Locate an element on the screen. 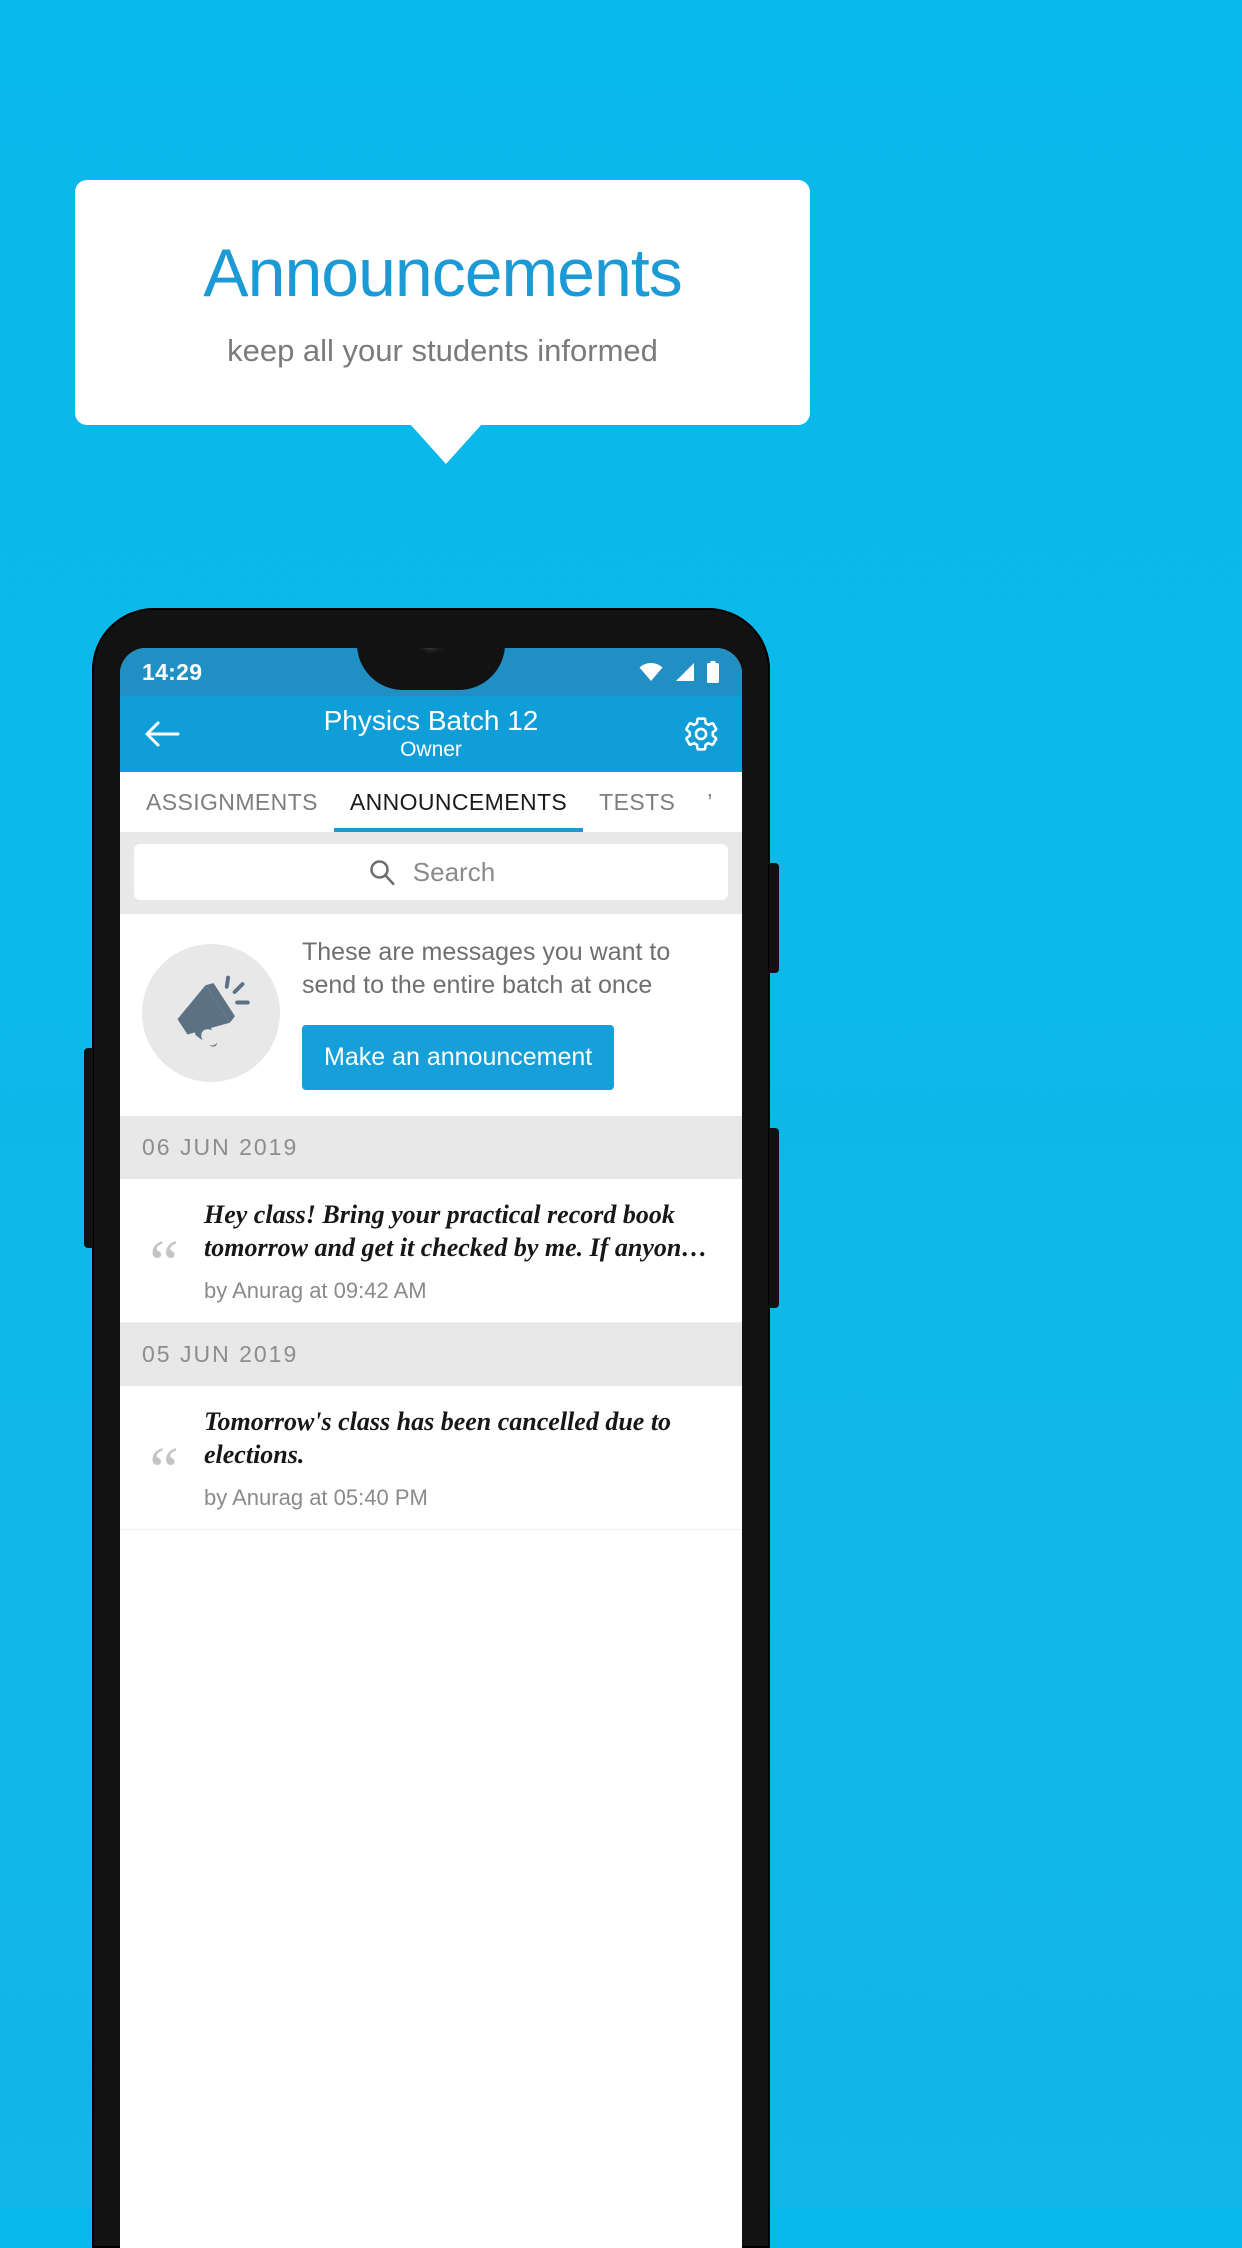 Image resolution: width=1242 pixels, height=2248 pixels. make-announcement-button: Make an announcement is located at coordinates (458, 1057).